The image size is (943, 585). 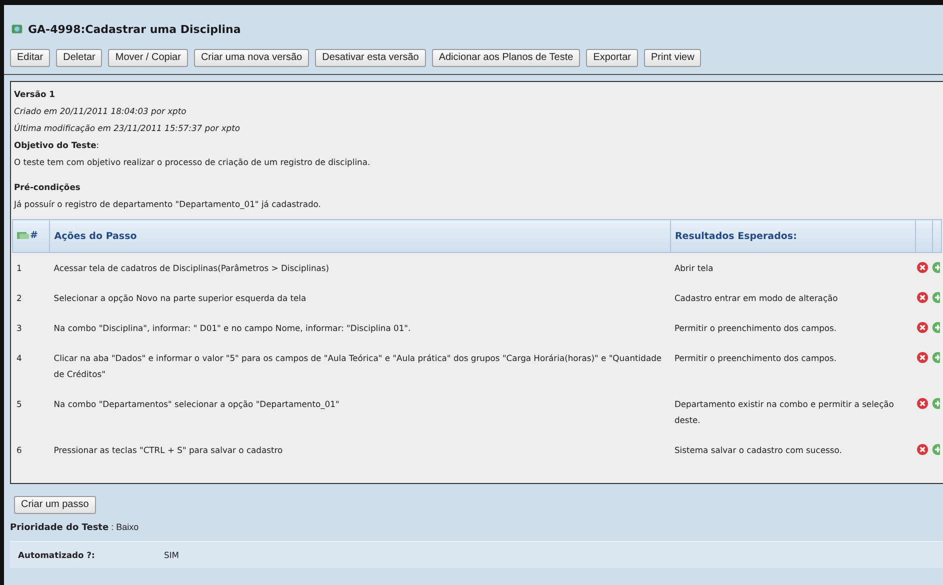 What do you see at coordinates (79, 58) in the screenshot?
I see `toolbar-button: Deletar` at bounding box center [79, 58].